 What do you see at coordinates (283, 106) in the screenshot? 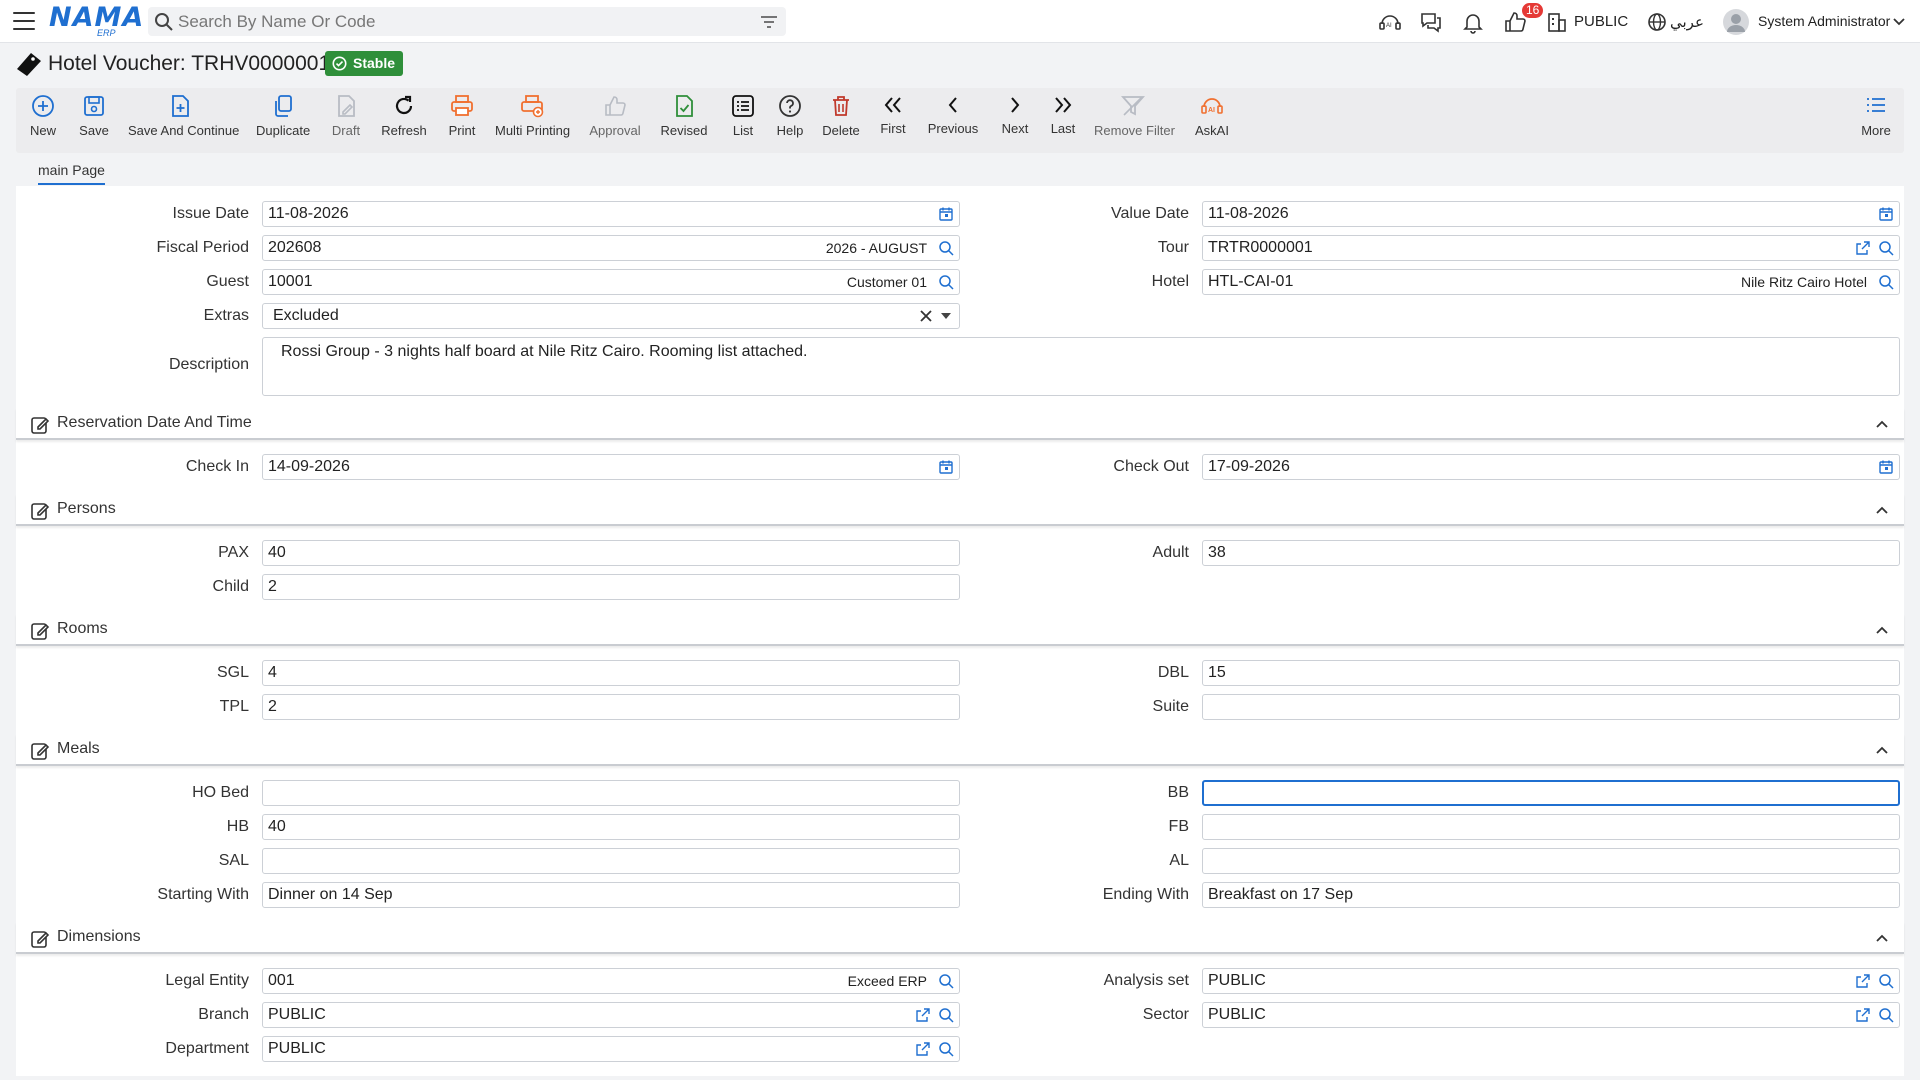
I see `copy-icon` at bounding box center [283, 106].